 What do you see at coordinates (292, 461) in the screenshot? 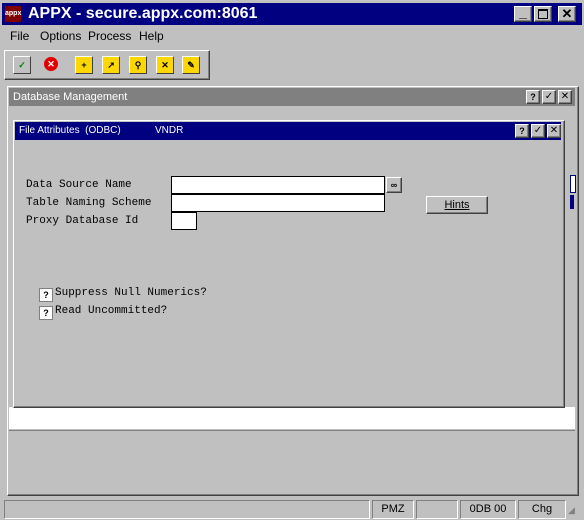
I see `db-lower-area` at bounding box center [292, 461].